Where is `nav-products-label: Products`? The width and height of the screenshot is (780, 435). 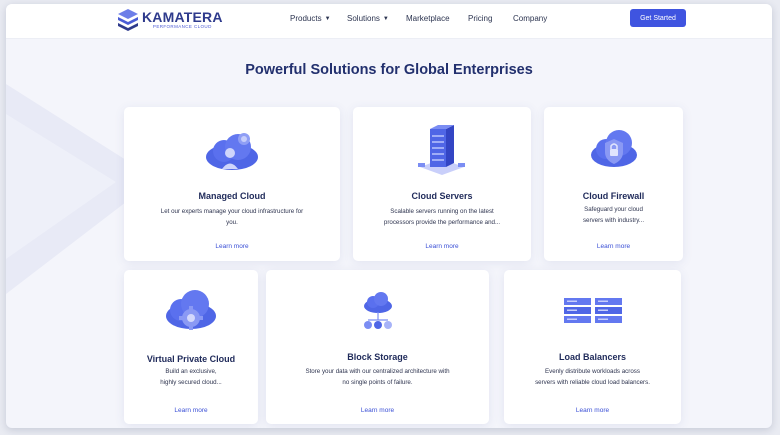 nav-products-label: Products is located at coordinates (306, 18).